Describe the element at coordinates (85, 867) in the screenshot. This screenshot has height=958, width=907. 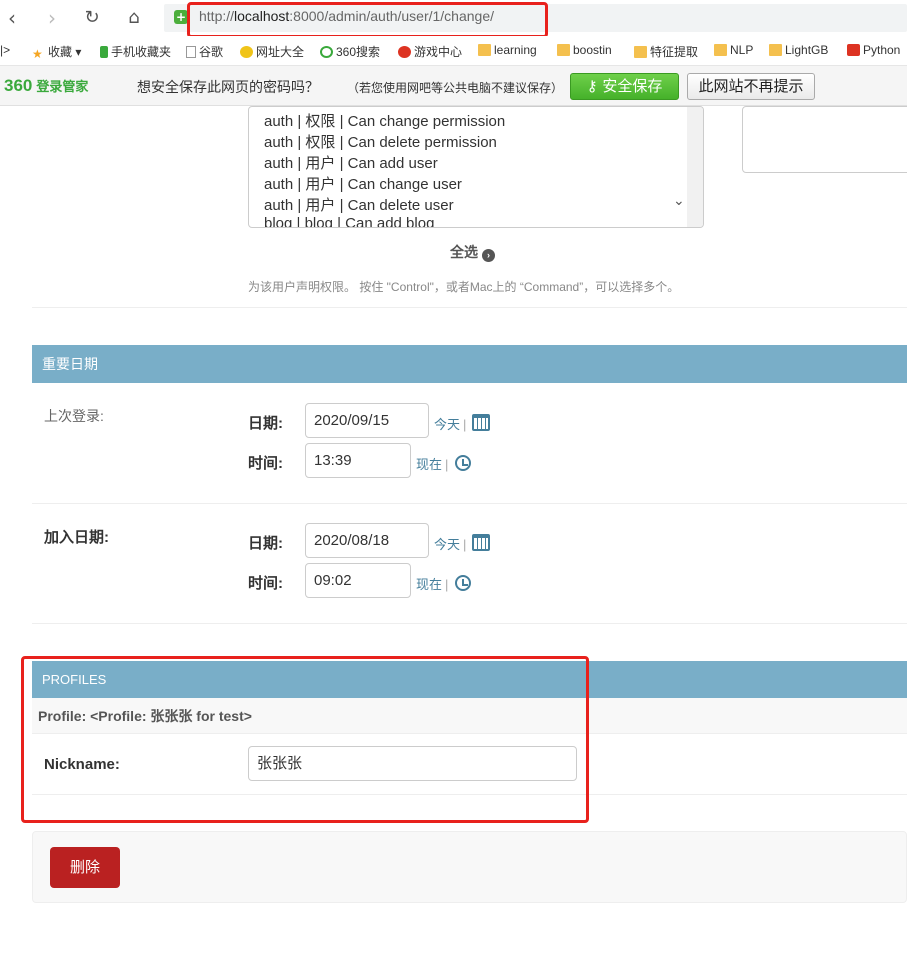
I see `delete-button: 删除` at that location.